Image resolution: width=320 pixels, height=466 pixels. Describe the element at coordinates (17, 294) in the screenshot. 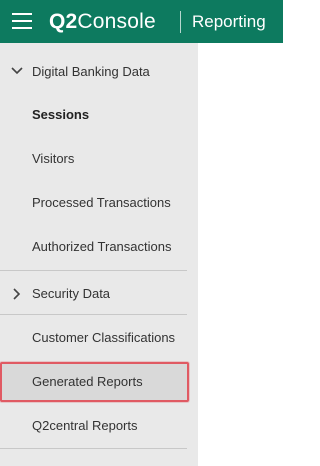

I see `chevron-right-icon` at that location.